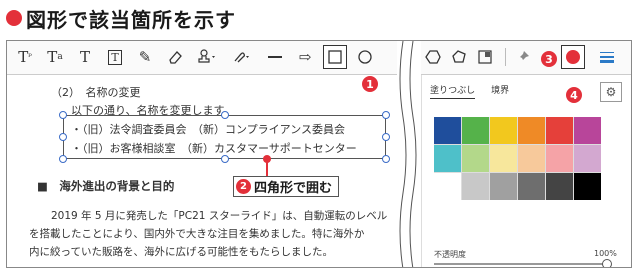 This screenshot has width=638, height=273. I want to click on opacity-slider-knob, so click(607, 263).